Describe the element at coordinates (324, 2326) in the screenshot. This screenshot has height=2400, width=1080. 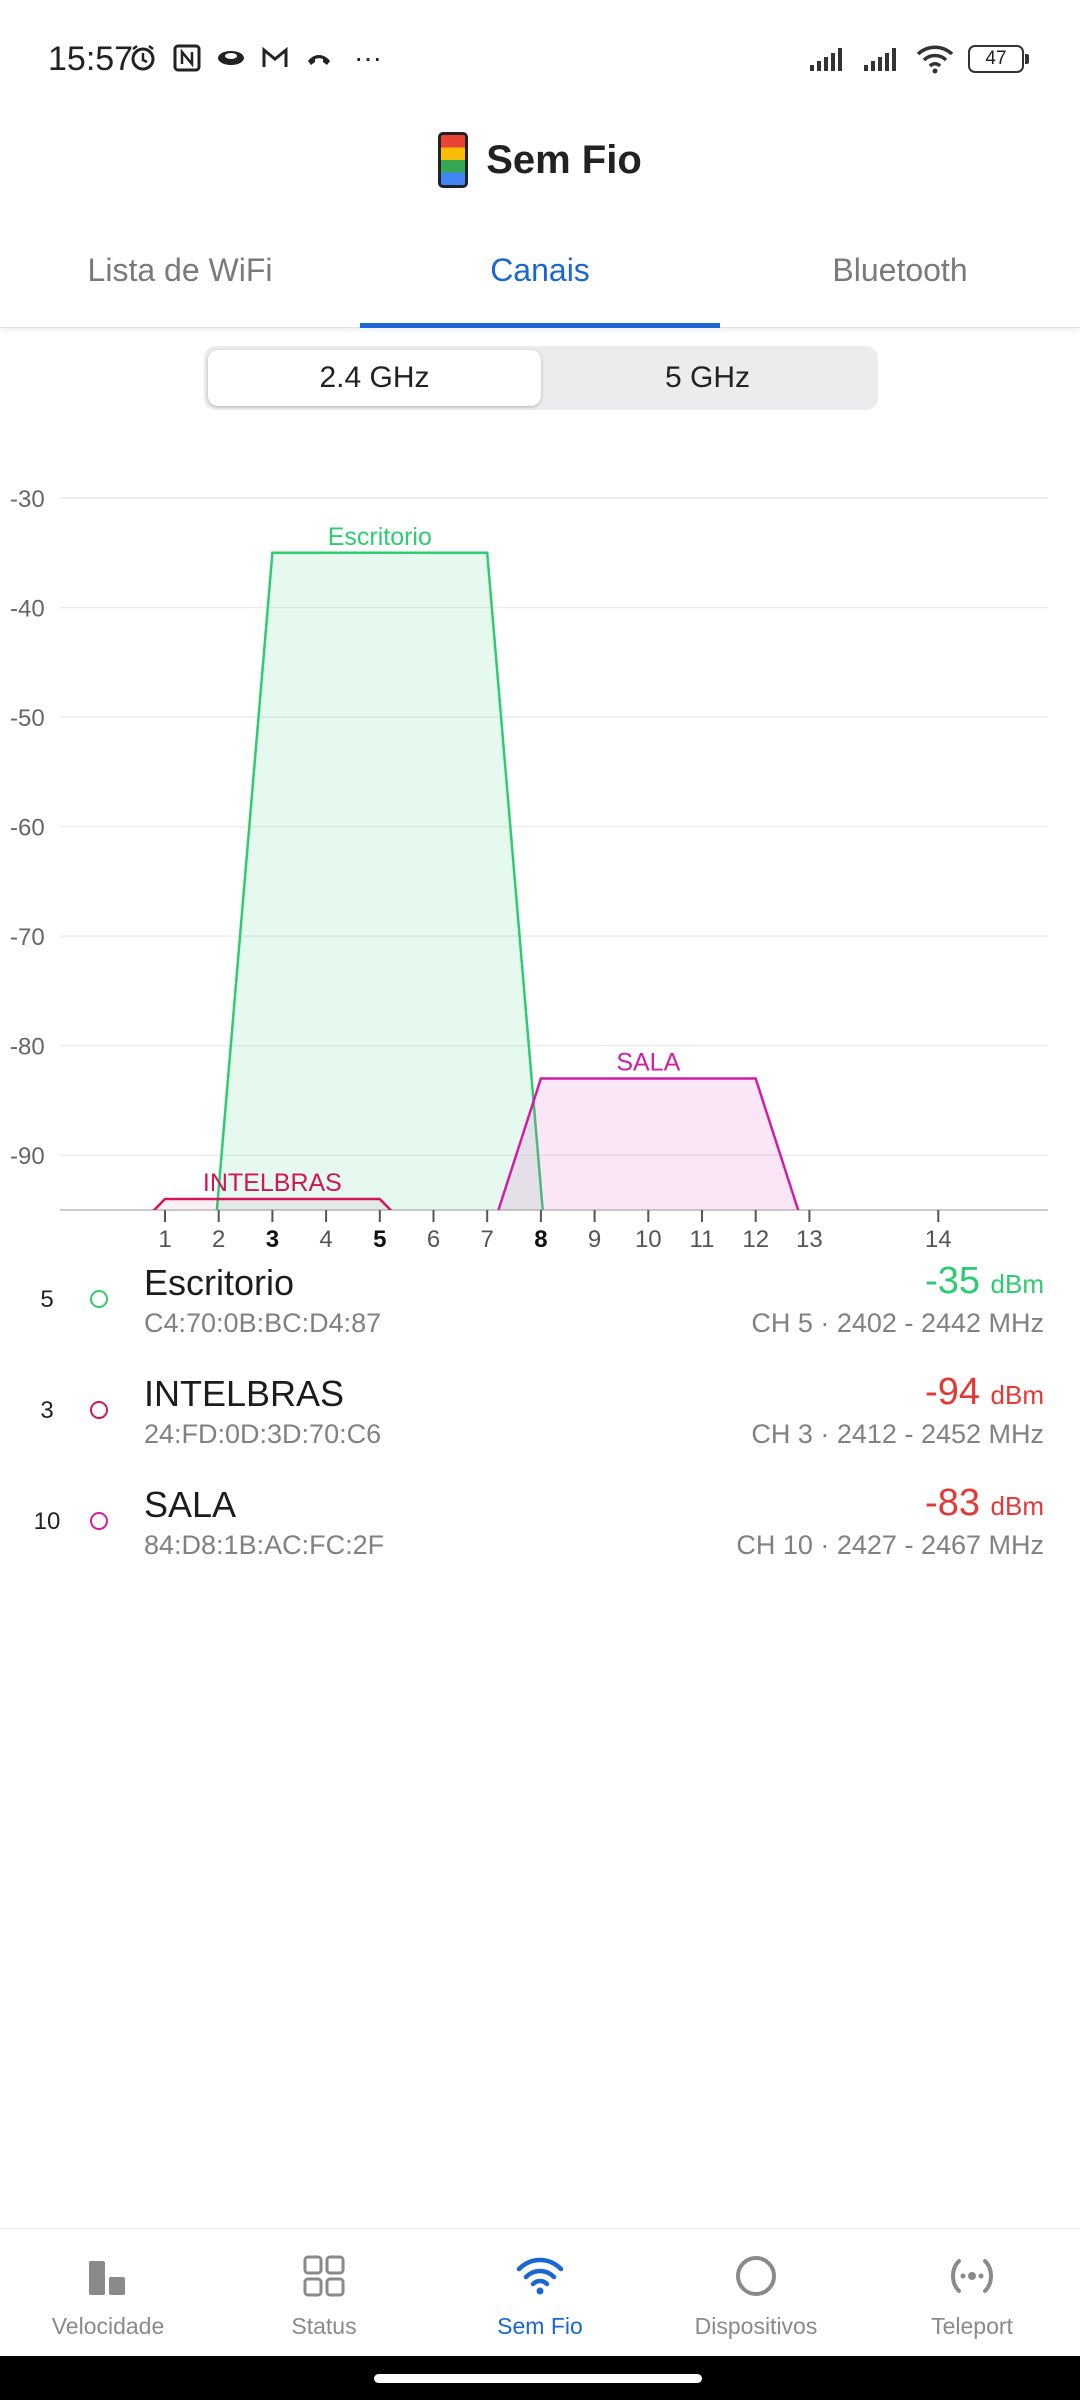
I see `nav-label: Status` at that location.